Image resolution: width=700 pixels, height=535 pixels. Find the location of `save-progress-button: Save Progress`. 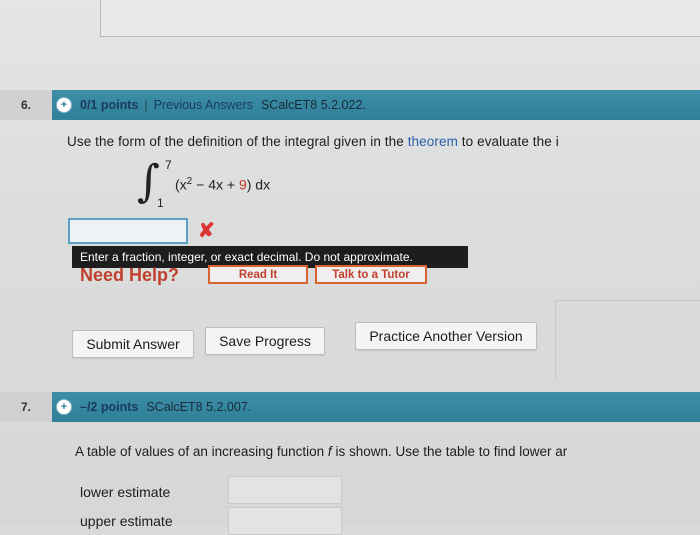

save-progress-button: Save Progress is located at coordinates (265, 341).